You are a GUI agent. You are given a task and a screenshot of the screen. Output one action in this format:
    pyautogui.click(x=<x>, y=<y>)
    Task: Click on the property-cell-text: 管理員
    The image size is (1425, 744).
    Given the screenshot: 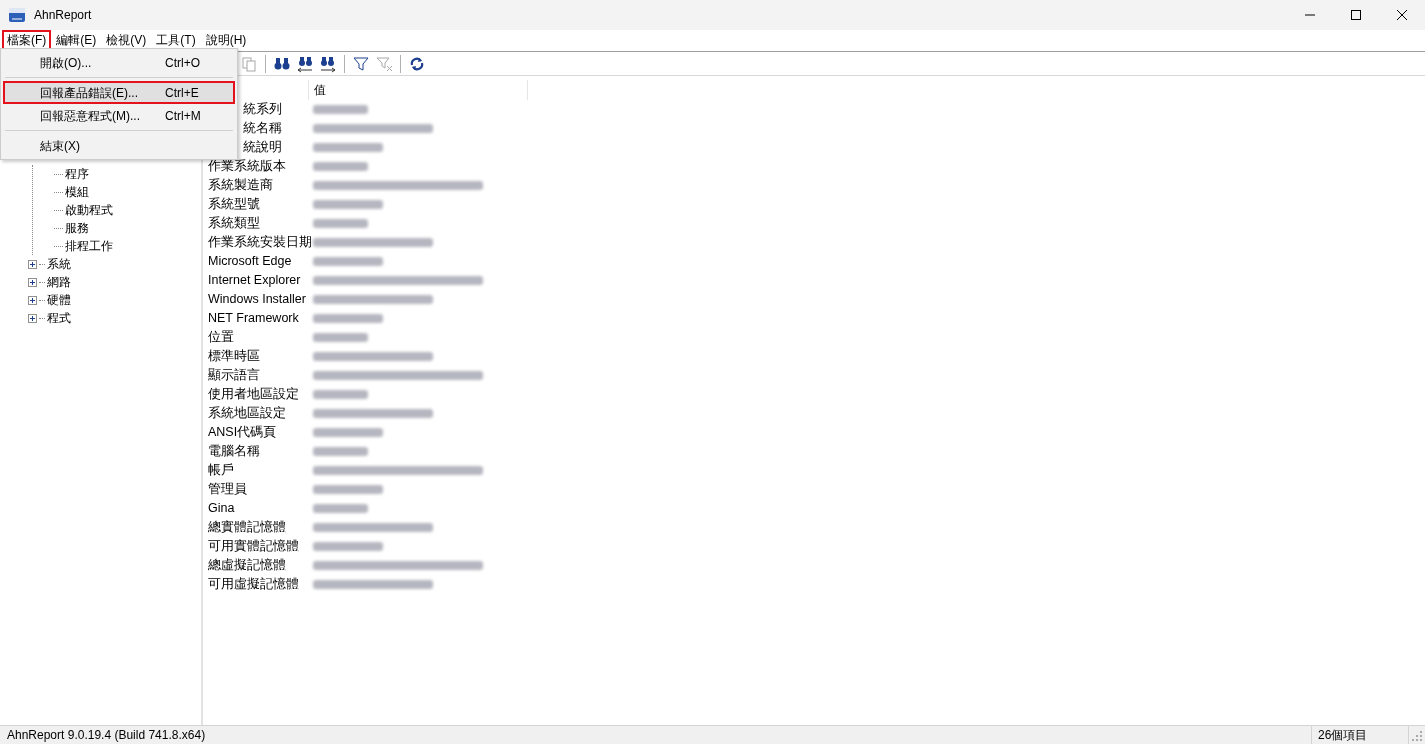 What is the action you would take?
    pyautogui.click(x=227, y=490)
    